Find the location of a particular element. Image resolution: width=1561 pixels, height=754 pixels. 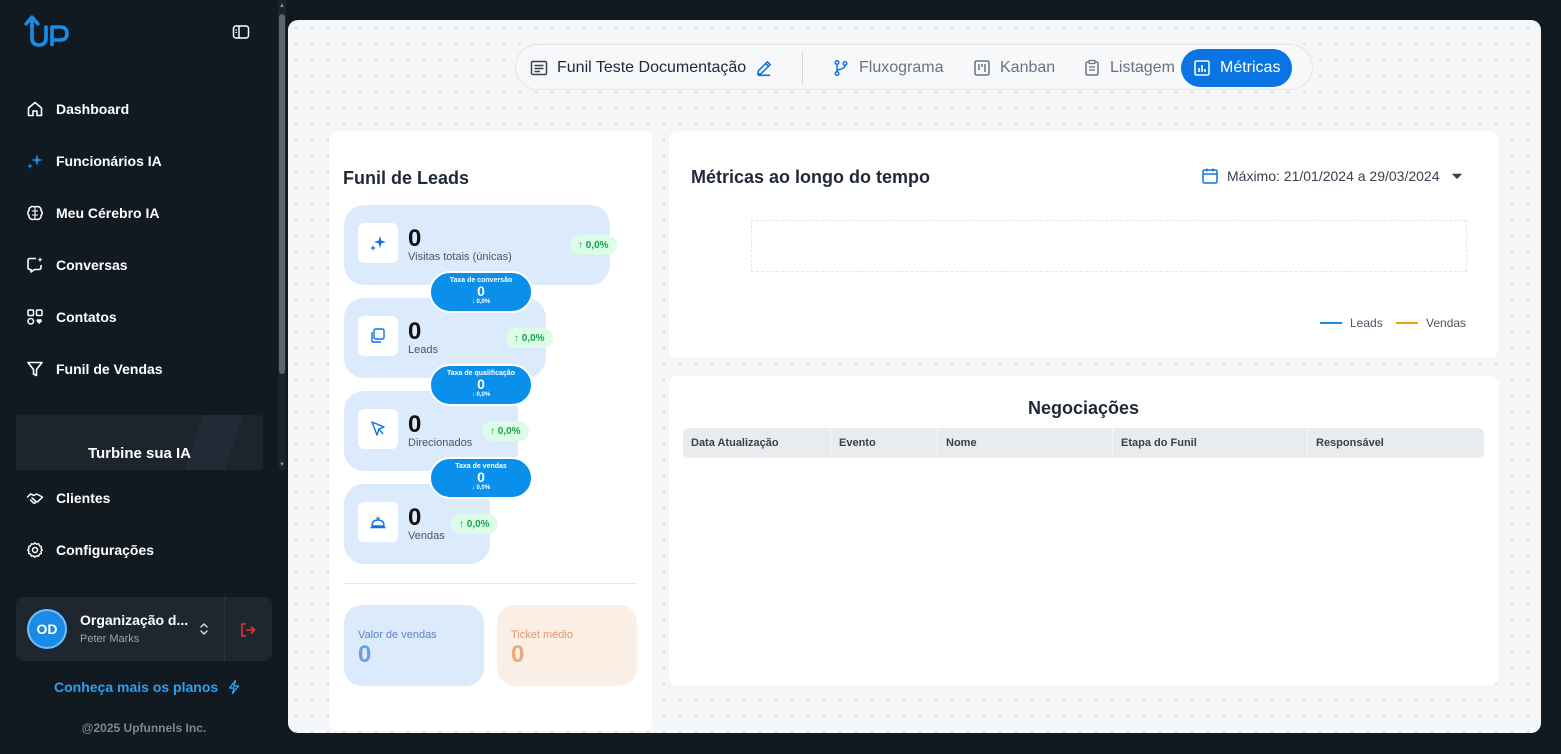

gear-icon is located at coordinates (35, 550).